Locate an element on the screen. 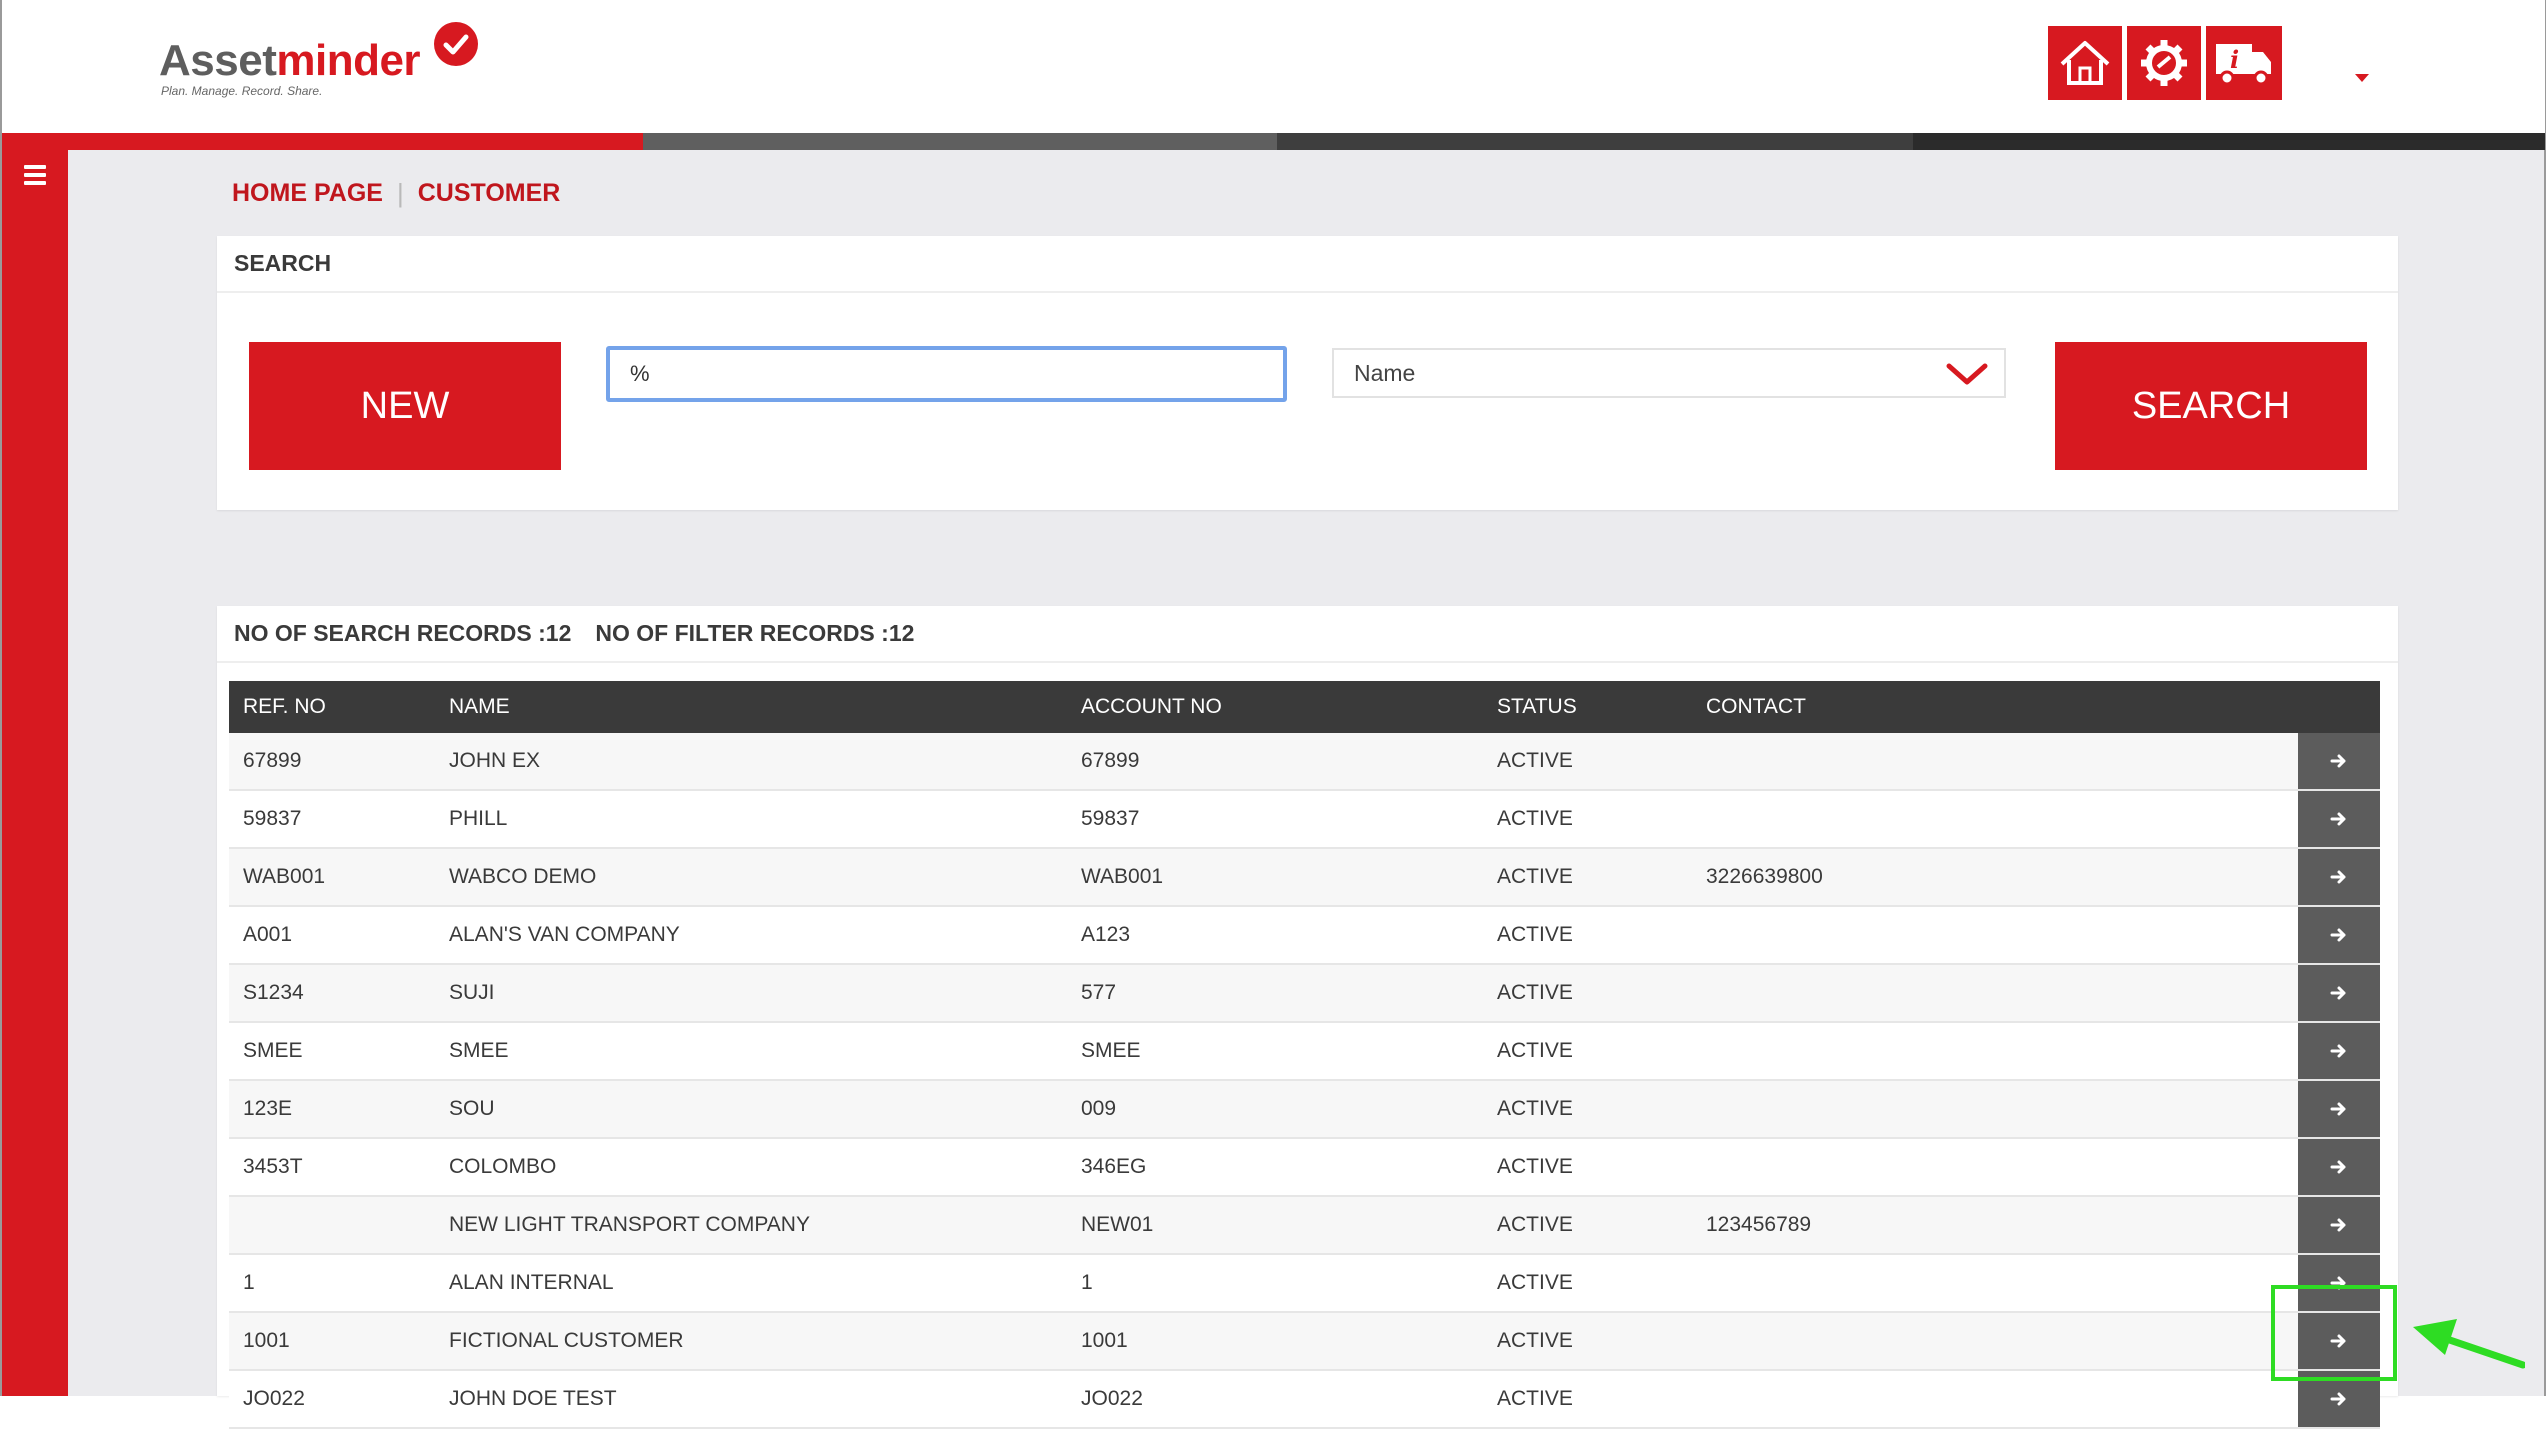  cell-account: 577 is located at coordinates (1099, 992).